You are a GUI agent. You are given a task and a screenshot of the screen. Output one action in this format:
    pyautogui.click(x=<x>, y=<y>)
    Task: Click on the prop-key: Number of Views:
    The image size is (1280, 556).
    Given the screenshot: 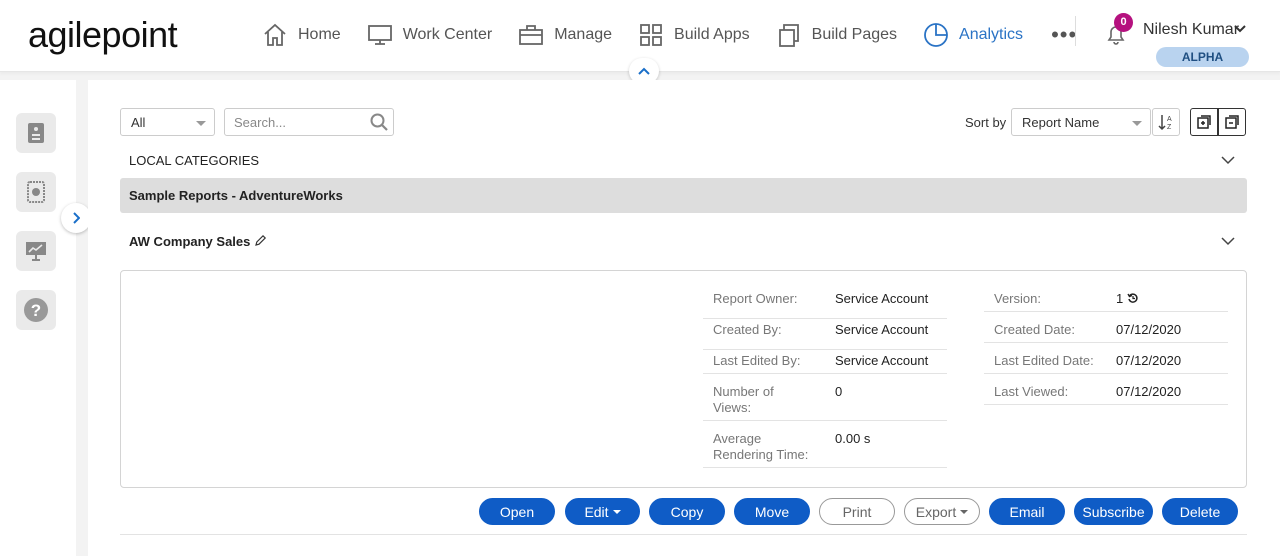 What is the action you would take?
    pyautogui.click(x=743, y=399)
    